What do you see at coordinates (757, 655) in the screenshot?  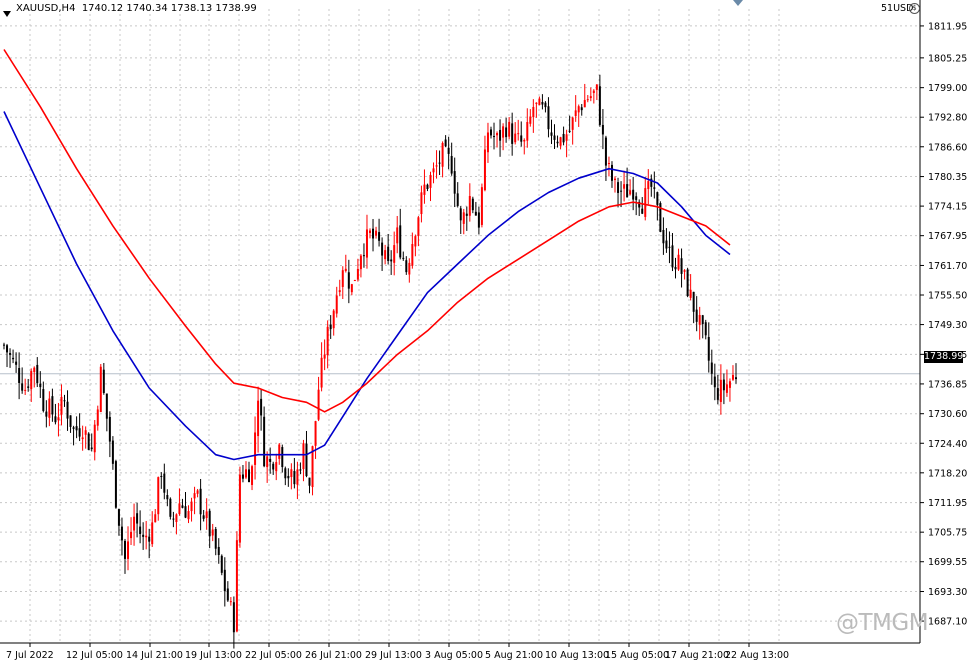 I see `x-tick-label: 22 Aug 13:00` at bounding box center [757, 655].